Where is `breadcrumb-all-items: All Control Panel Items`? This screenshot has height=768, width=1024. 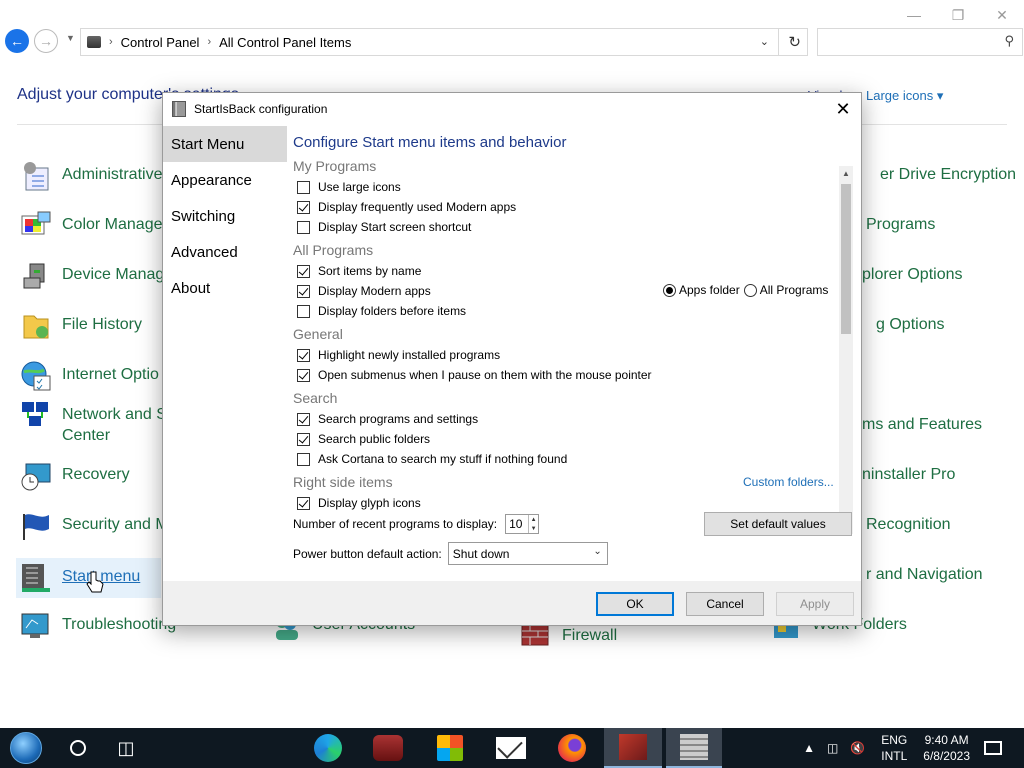
breadcrumb-all-items: All Control Panel Items is located at coordinates (285, 42).